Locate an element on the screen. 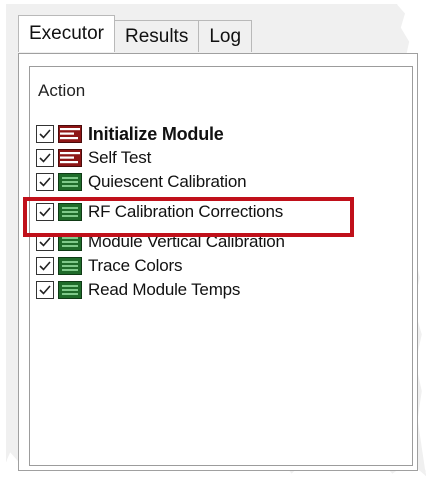 The image size is (434, 483). action-label: Module Vertical Calibration is located at coordinates (186, 241).